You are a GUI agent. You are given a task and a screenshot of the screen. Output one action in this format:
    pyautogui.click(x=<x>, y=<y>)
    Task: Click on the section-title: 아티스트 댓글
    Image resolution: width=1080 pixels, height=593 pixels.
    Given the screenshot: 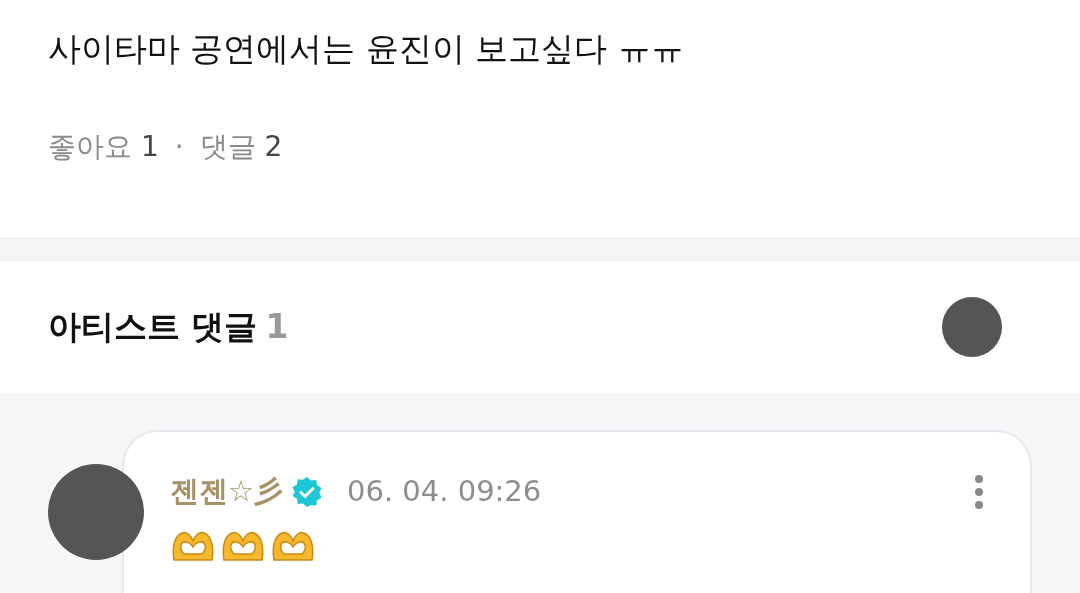 What is the action you would take?
    pyautogui.click(x=153, y=327)
    